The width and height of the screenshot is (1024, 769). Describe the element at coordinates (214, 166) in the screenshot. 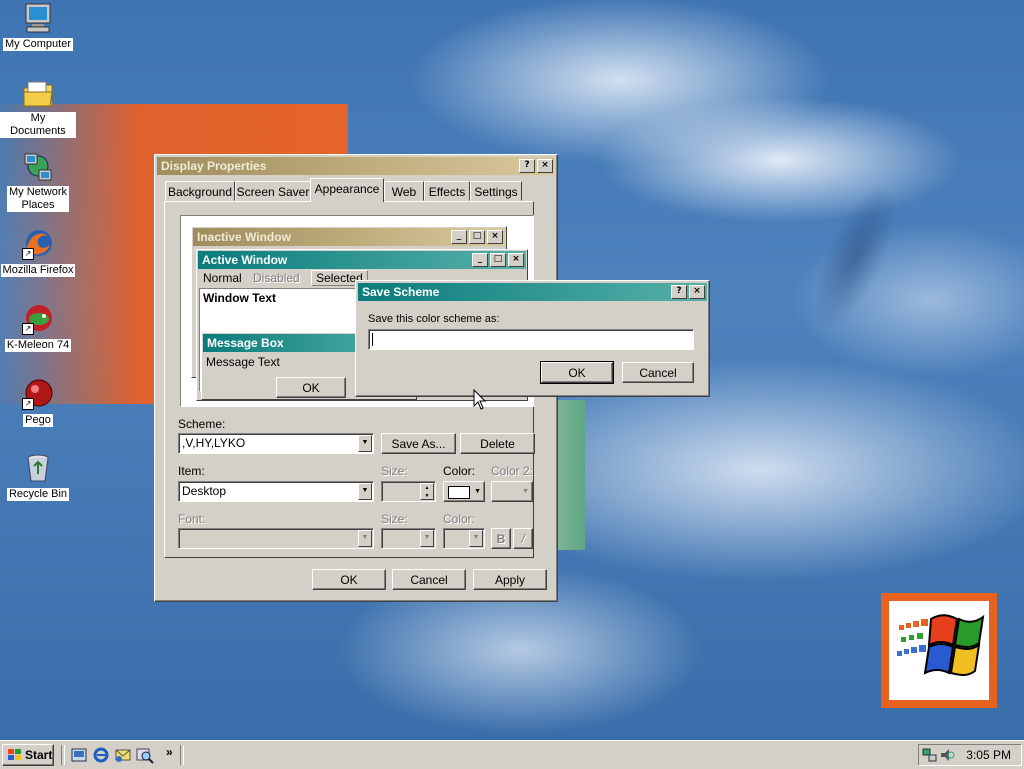

I see `window-title: Display Properties` at that location.